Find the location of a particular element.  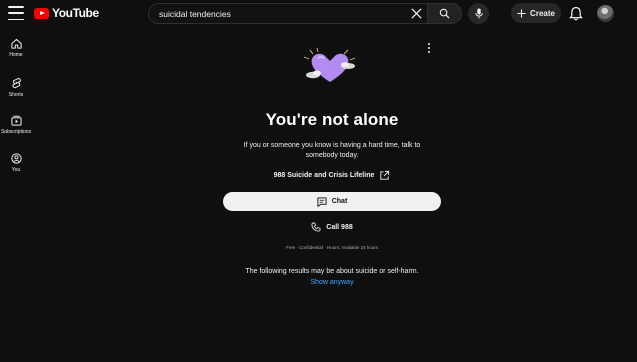

sidebar-item-you: You is located at coordinates (16, 163).